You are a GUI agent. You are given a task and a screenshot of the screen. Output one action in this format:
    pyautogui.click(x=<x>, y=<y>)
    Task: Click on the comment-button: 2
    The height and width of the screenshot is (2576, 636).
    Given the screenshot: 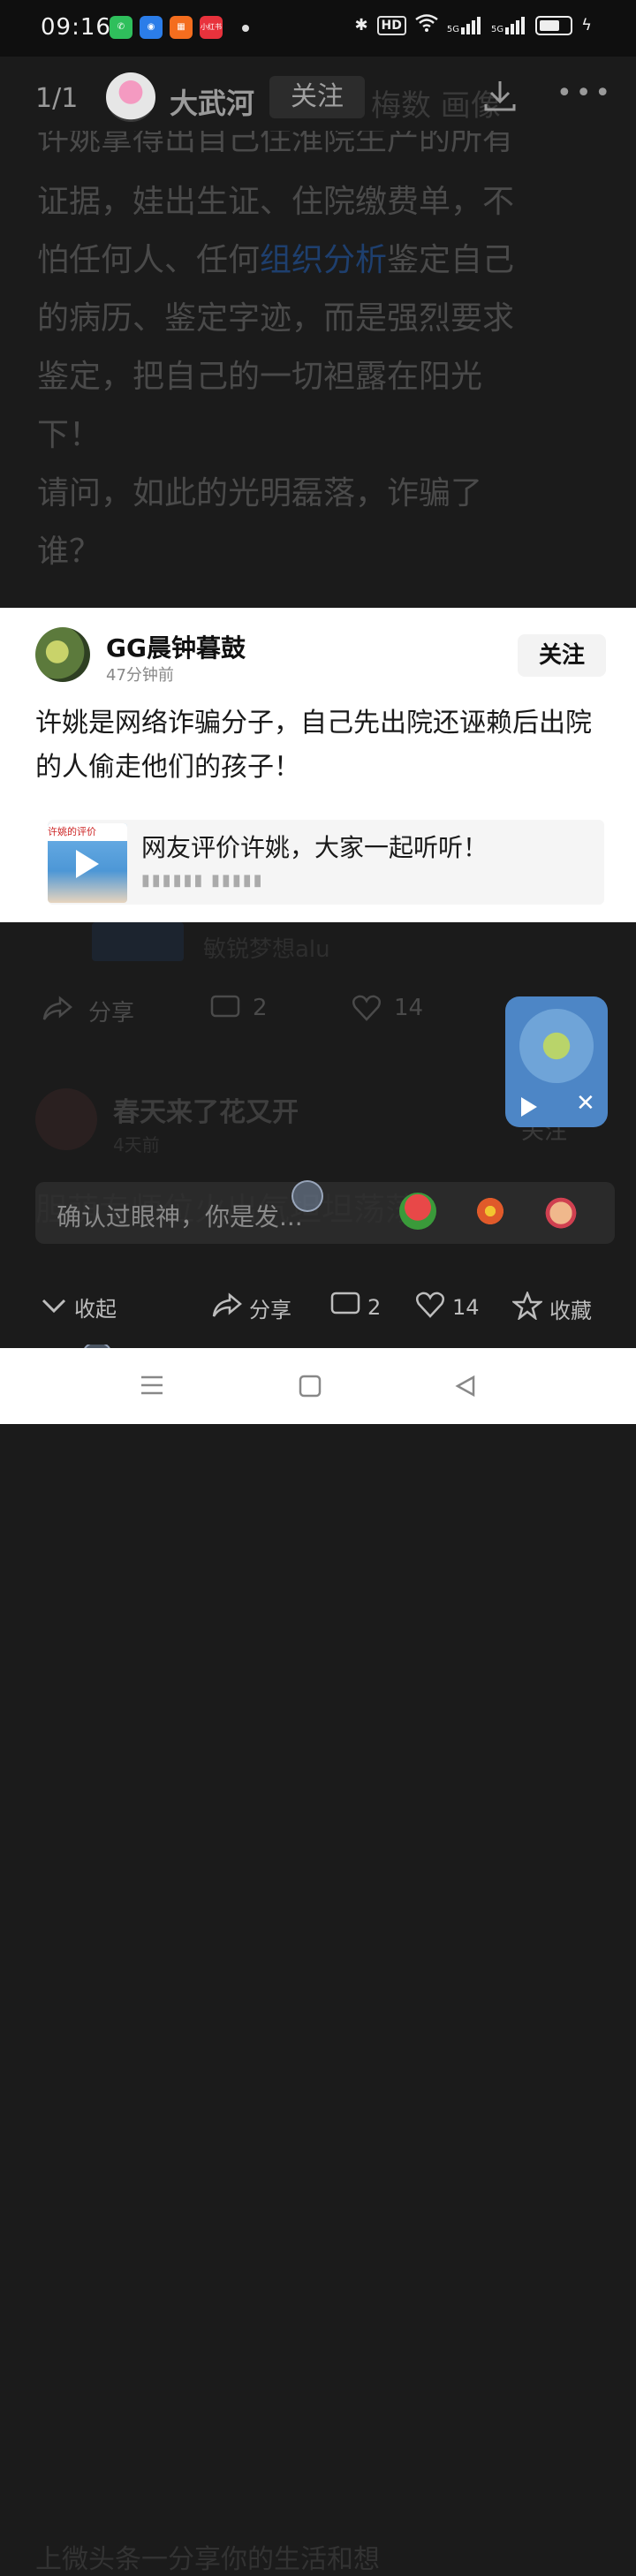 What is the action you would take?
    pyautogui.click(x=355, y=1307)
    